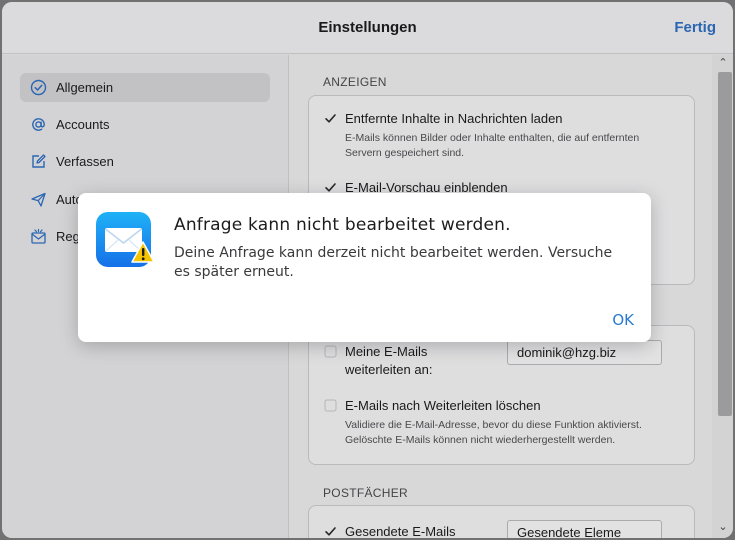 This screenshot has height=540, width=735. I want to click on mail-warning-icon, so click(125, 240).